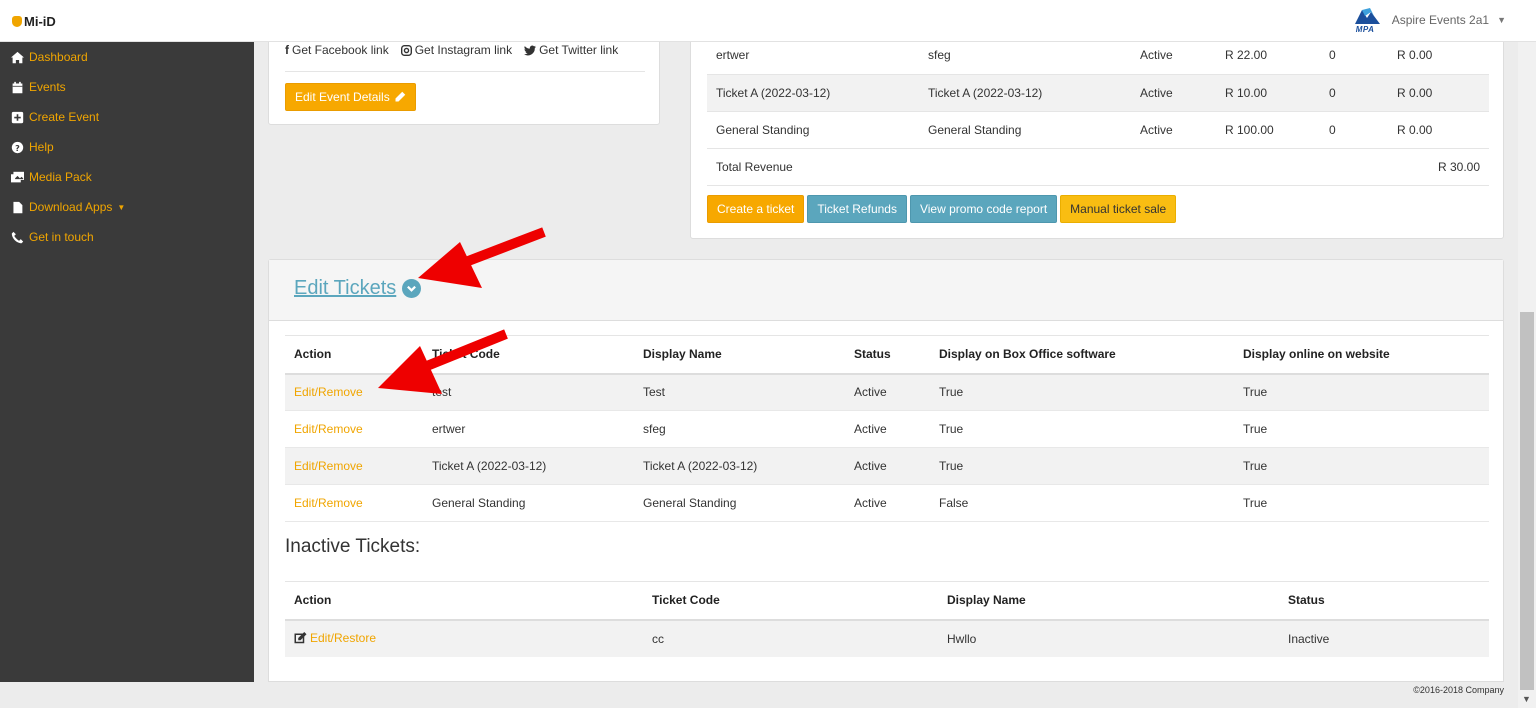  Describe the element at coordinates (400, 96) in the screenshot. I see `pencil-icon` at that location.